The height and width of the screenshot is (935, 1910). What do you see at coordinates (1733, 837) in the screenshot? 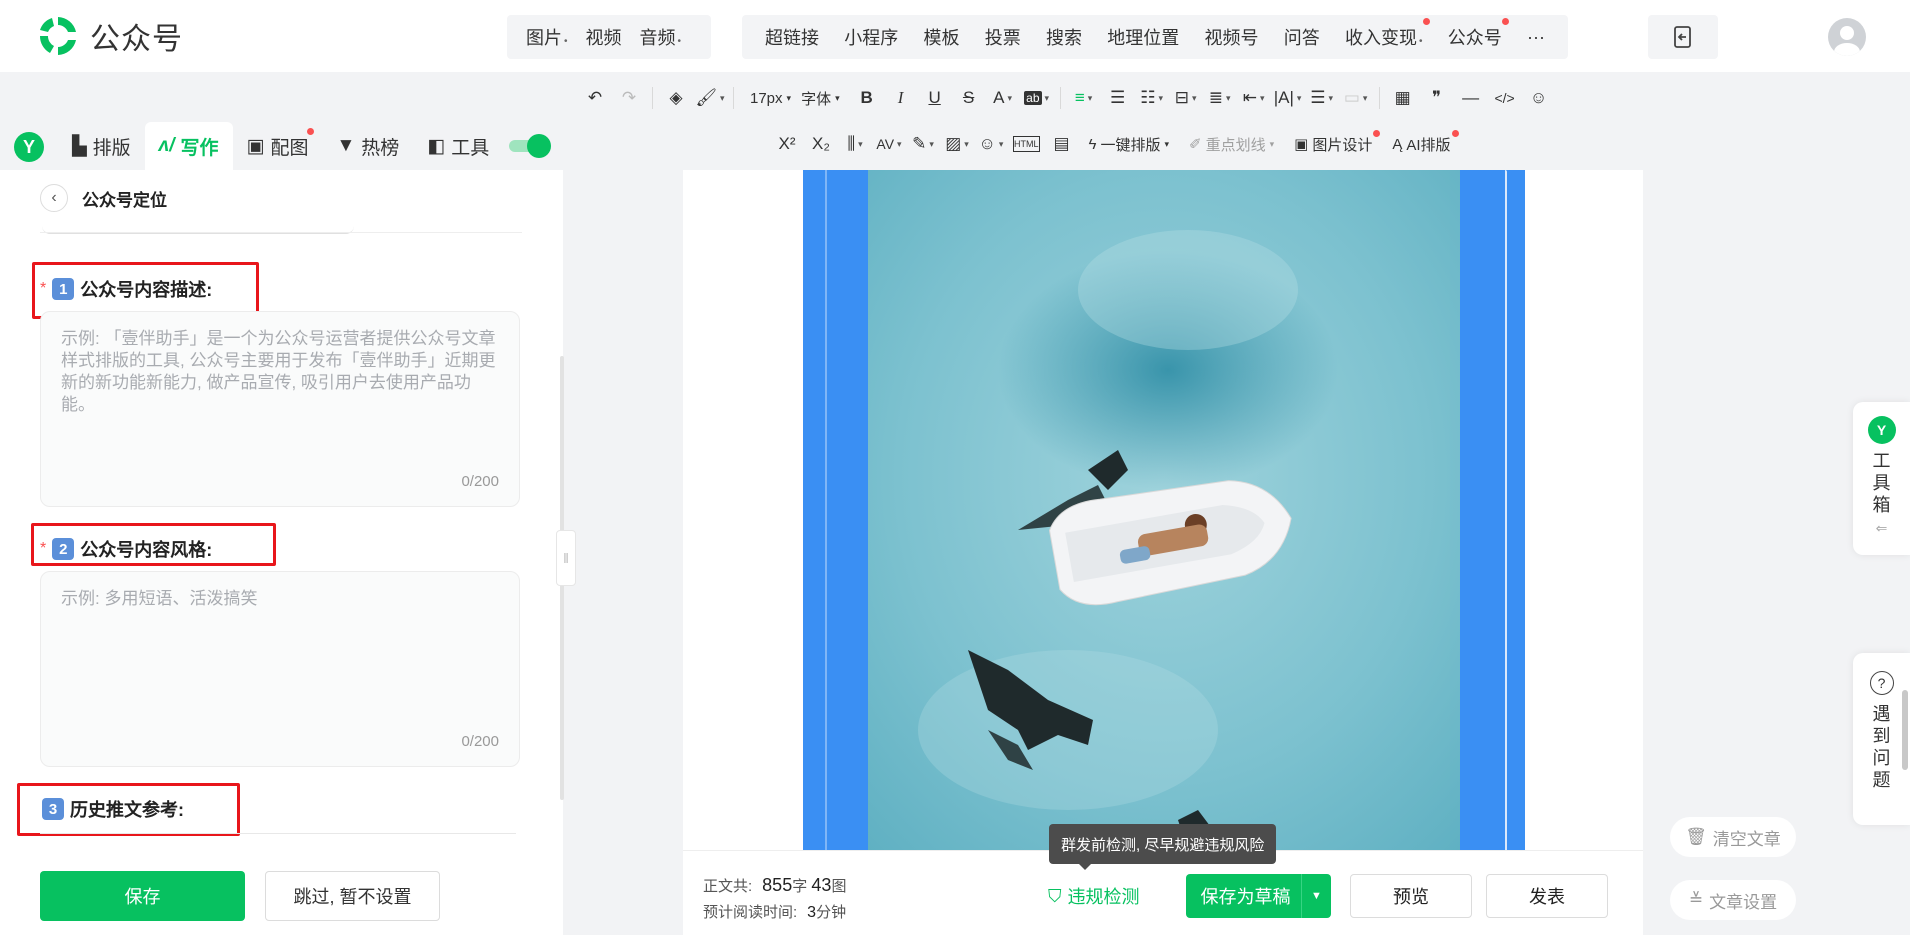
I see `clear-article-button: 🗑 清空文章` at bounding box center [1733, 837].